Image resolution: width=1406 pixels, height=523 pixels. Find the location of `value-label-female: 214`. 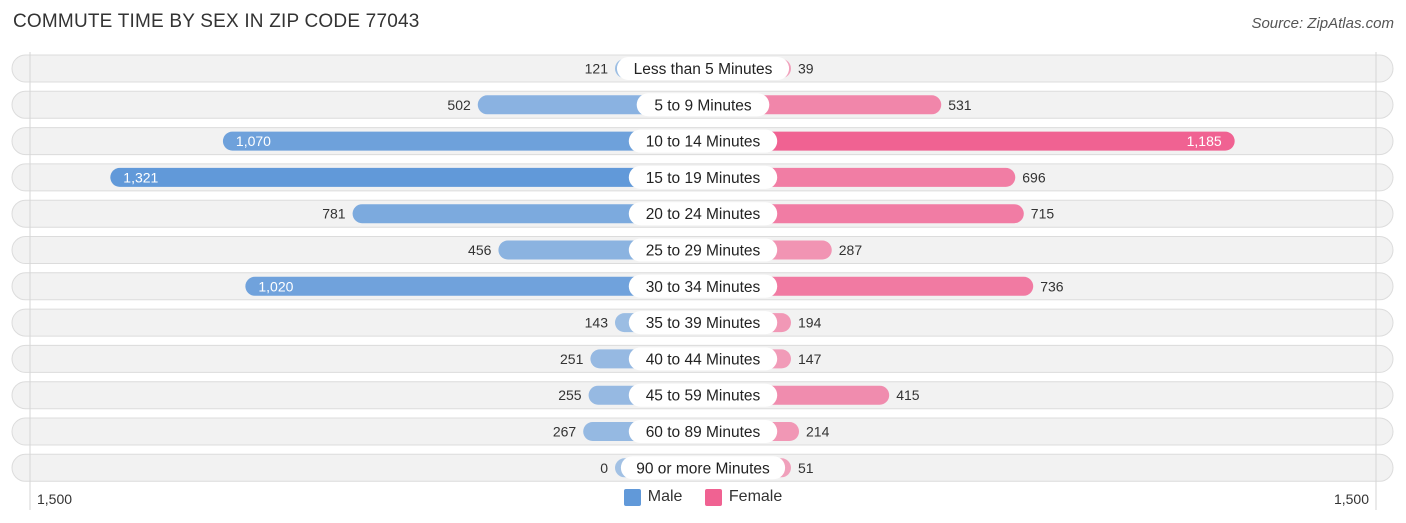

value-label-female: 214 is located at coordinates (818, 432).